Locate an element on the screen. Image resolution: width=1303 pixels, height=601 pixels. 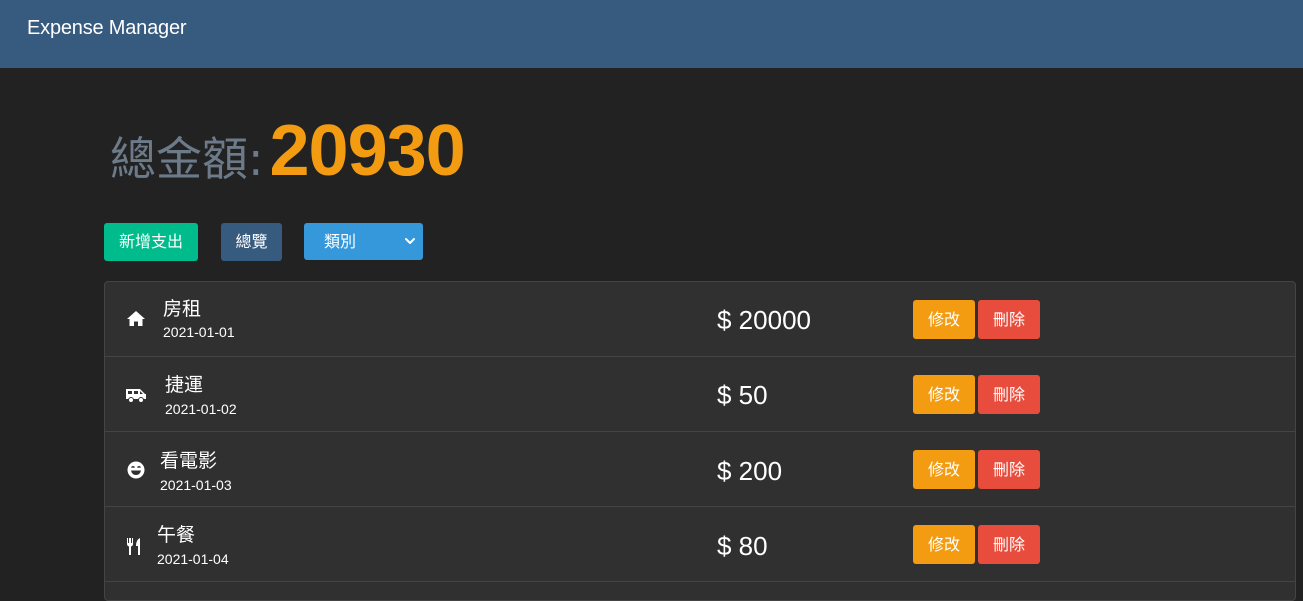
navbar: Expense Manager is located at coordinates (651, 34).